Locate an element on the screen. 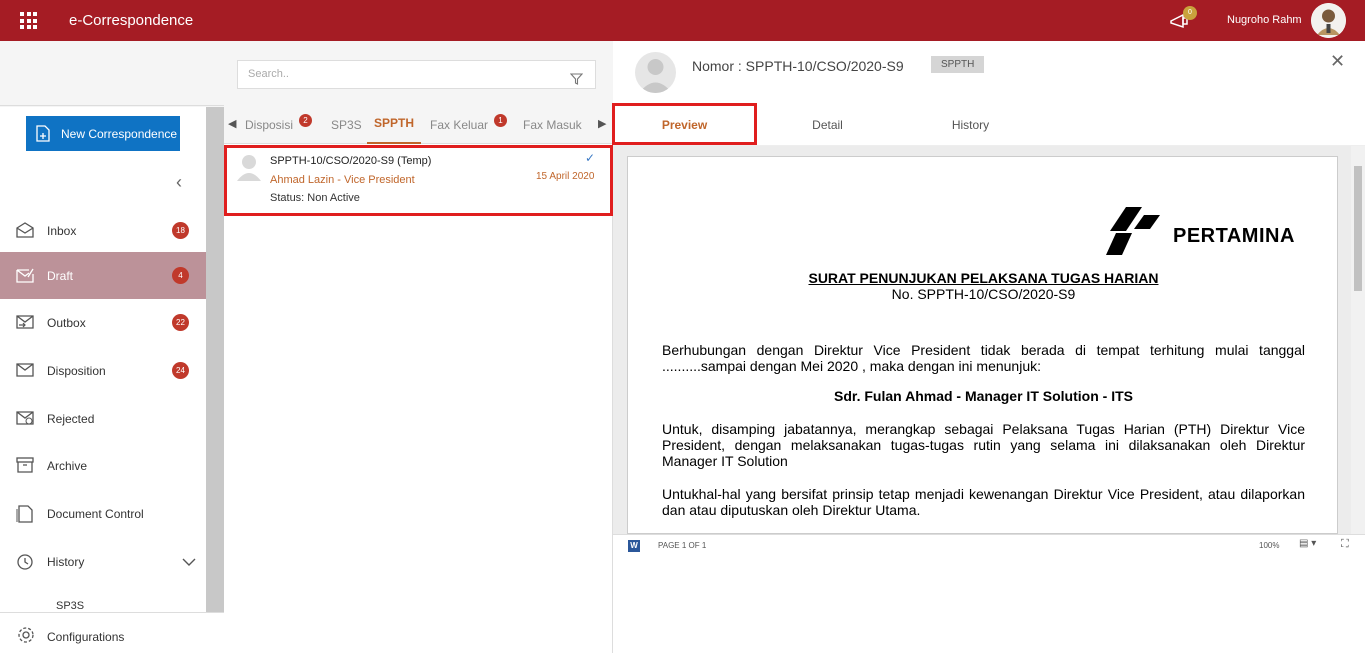  sidebar-item-rejected: Rejected is located at coordinates (103, 418).